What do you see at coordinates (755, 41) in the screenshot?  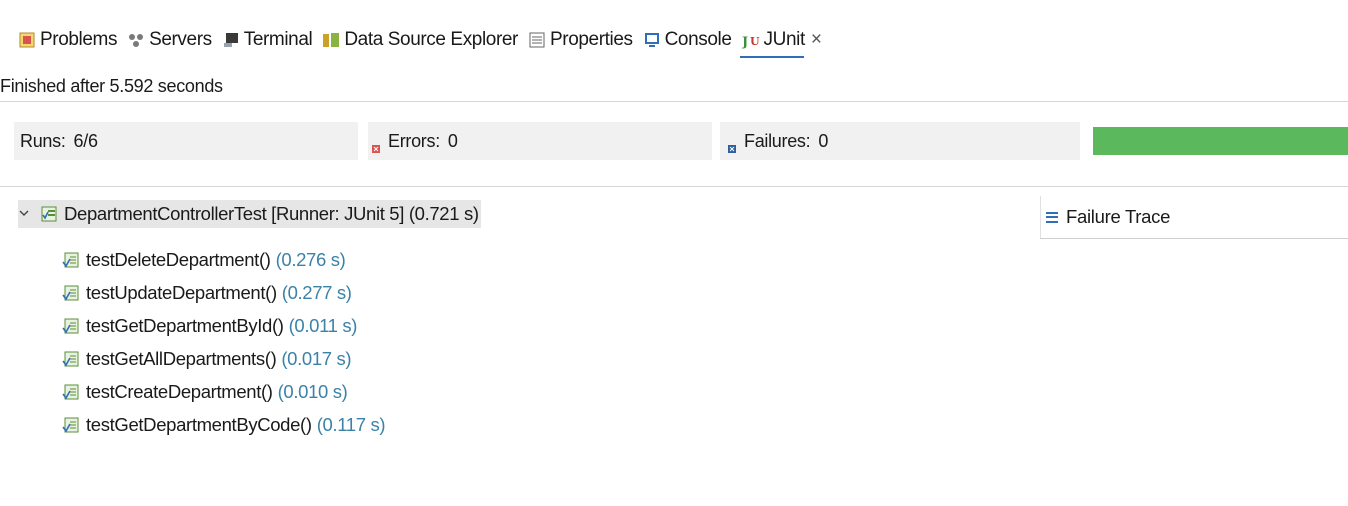 I see `svg-text: U` at bounding box center [755, 41].